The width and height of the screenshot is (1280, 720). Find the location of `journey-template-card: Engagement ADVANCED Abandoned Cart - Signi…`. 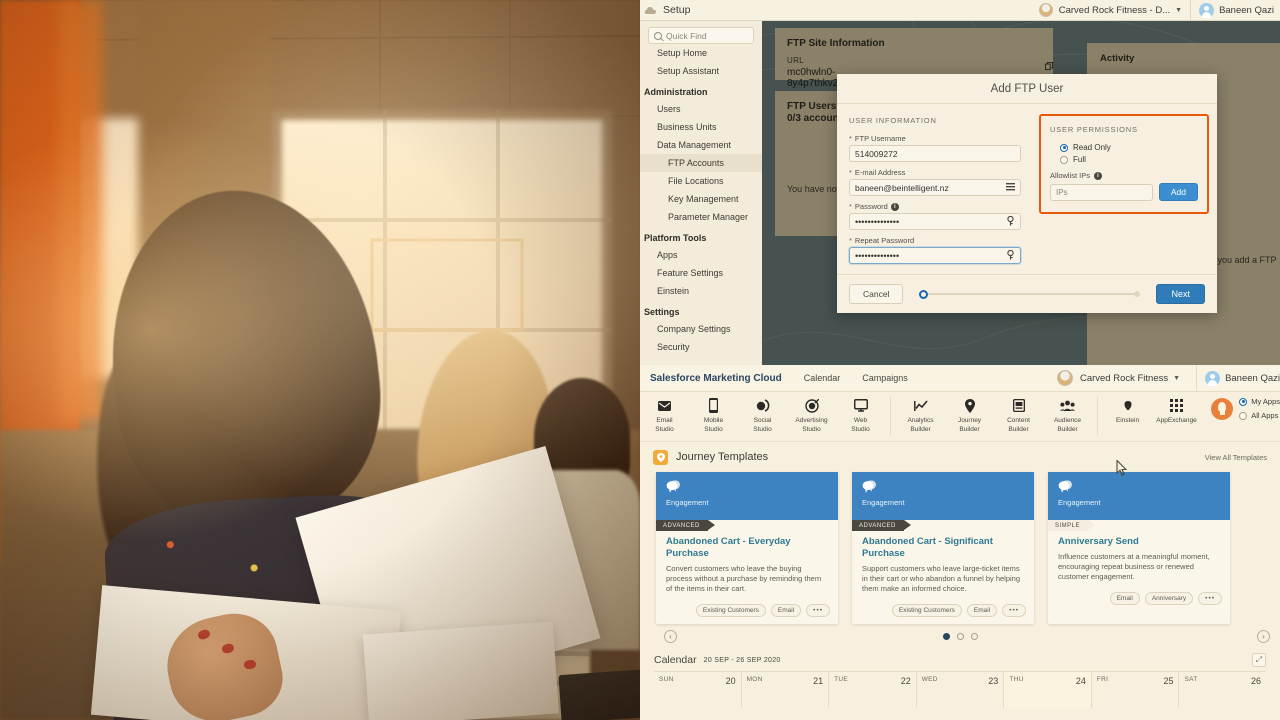

journey-template-card: Engagement ADVANCED Abandoned Cart - Signi… is located at coordinates (943, 548).